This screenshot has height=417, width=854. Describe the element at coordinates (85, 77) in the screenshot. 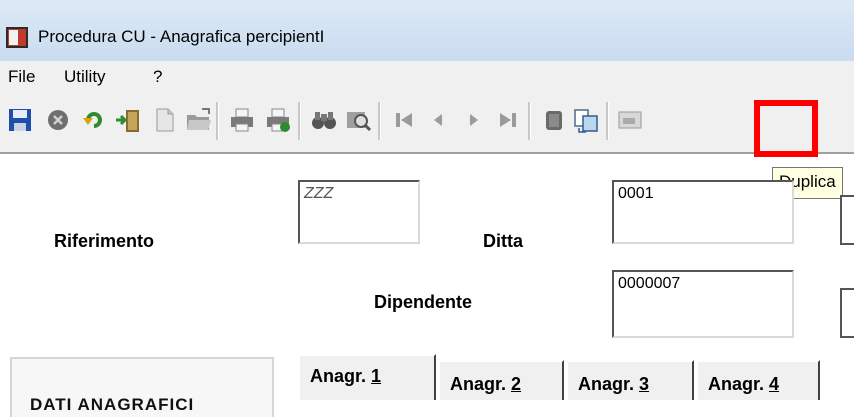

I see `menu-utility: Utility` at that location.